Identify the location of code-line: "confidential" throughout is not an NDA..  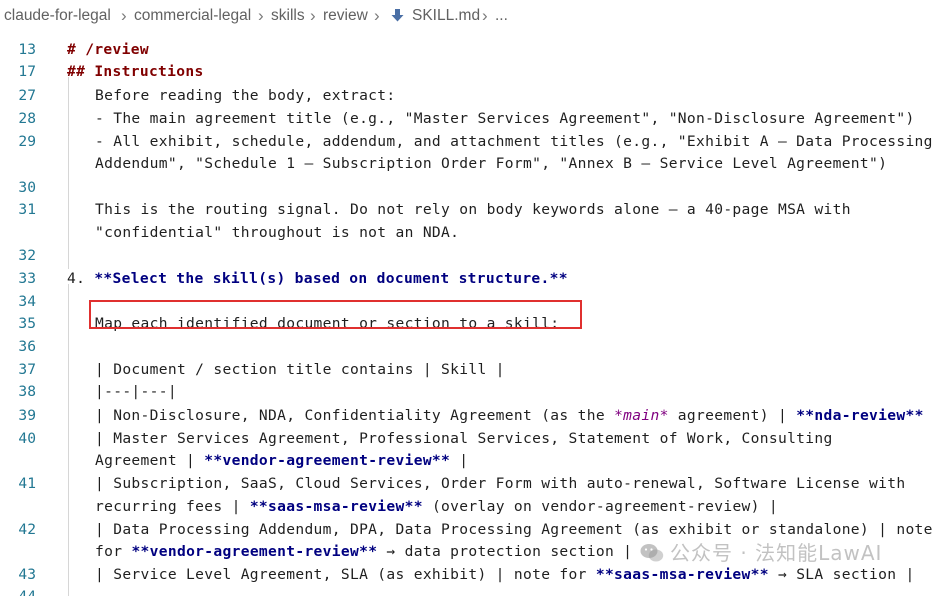
(277, 233).